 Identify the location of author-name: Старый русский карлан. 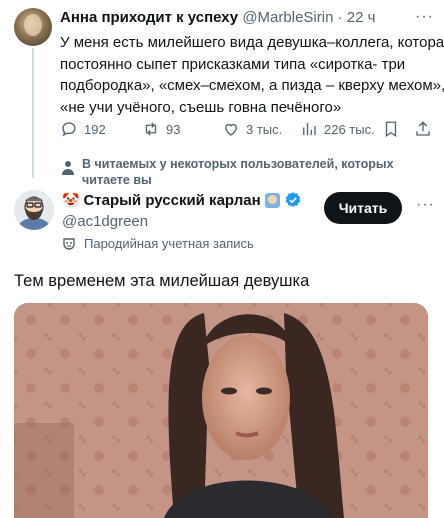
(171, 200).